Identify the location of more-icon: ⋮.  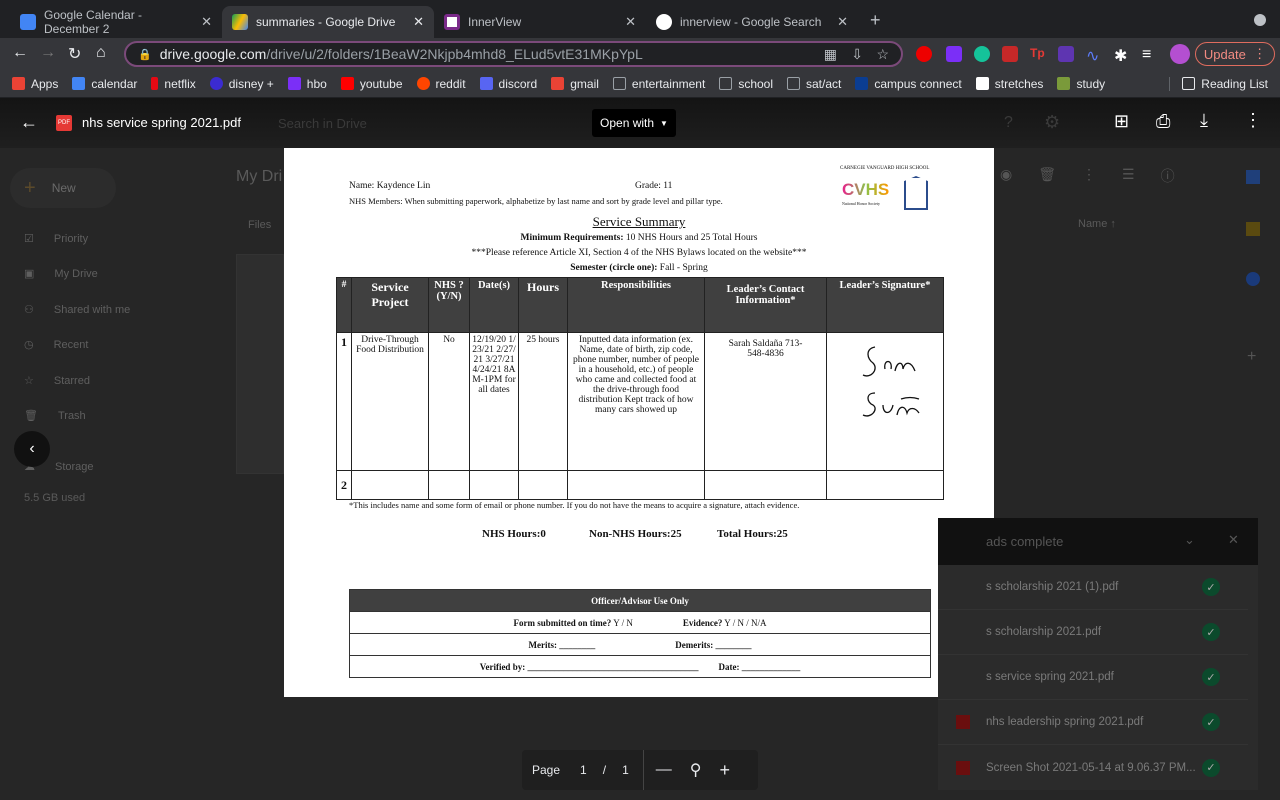
(1089, 176).